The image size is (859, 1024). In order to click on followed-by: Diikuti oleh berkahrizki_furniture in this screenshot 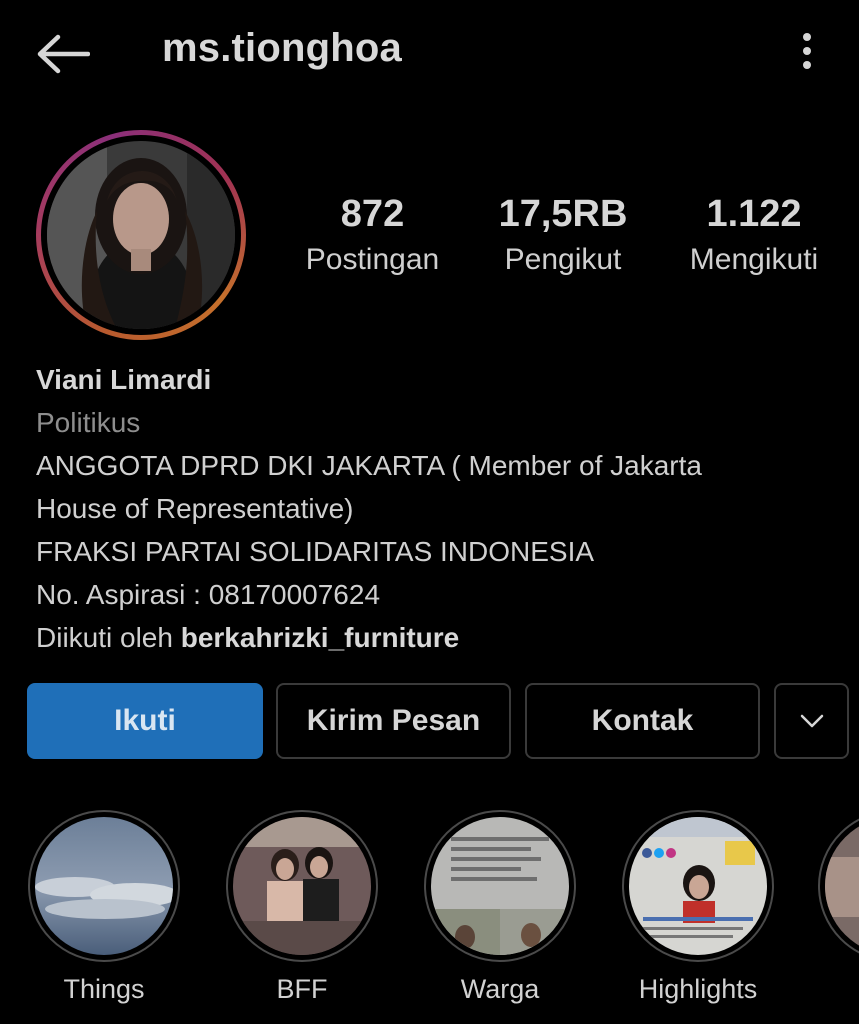, I will do `click(436, 637)`.